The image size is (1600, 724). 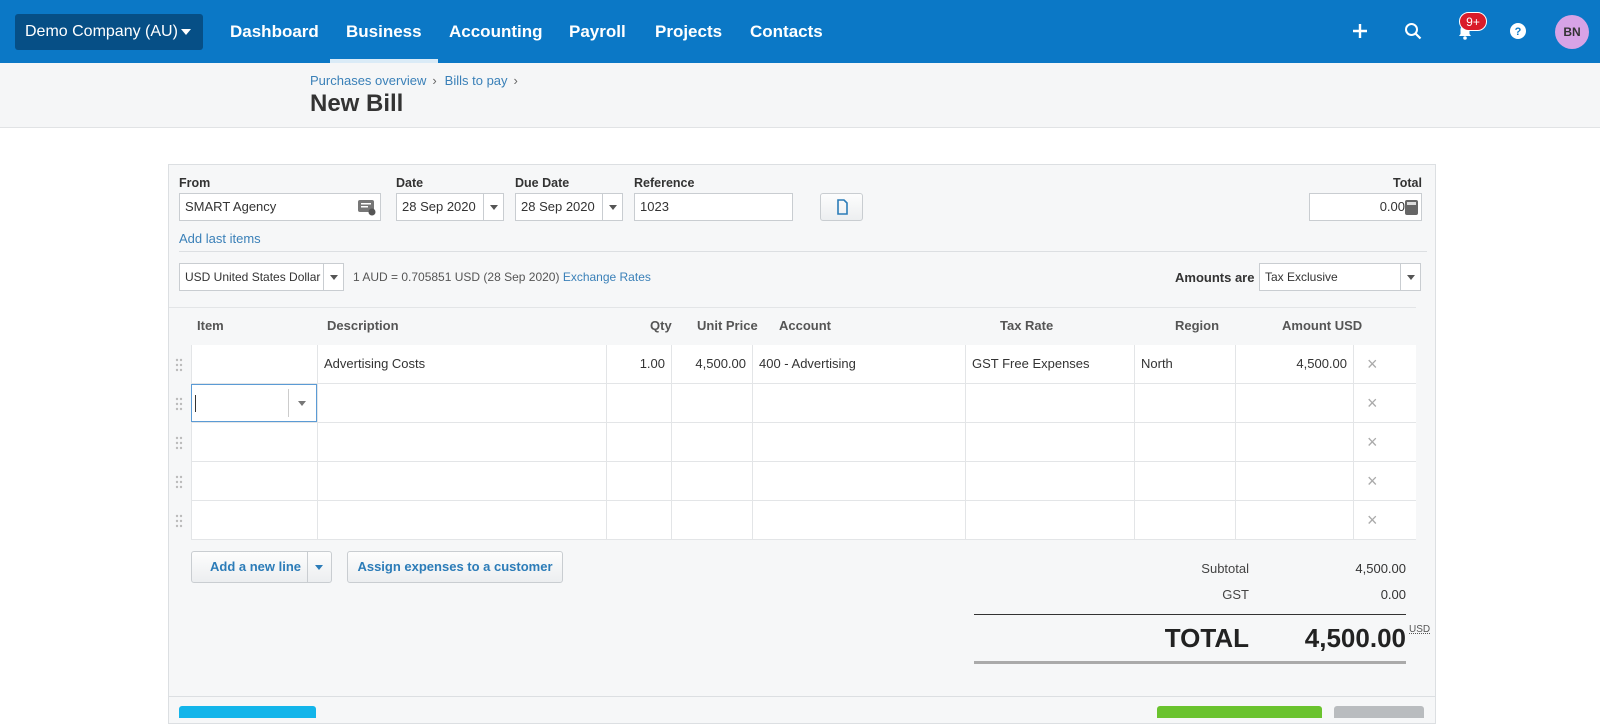 I want to click on cell-description: Advertising Costs, so click(x=461, y=364).